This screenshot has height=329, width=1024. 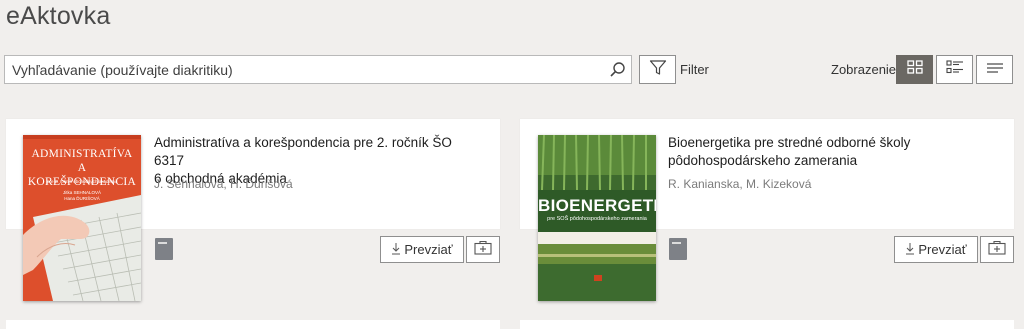 I want to click on book-authors: R. Kanianska, M. Kizeková, so click(x=740, y=184).